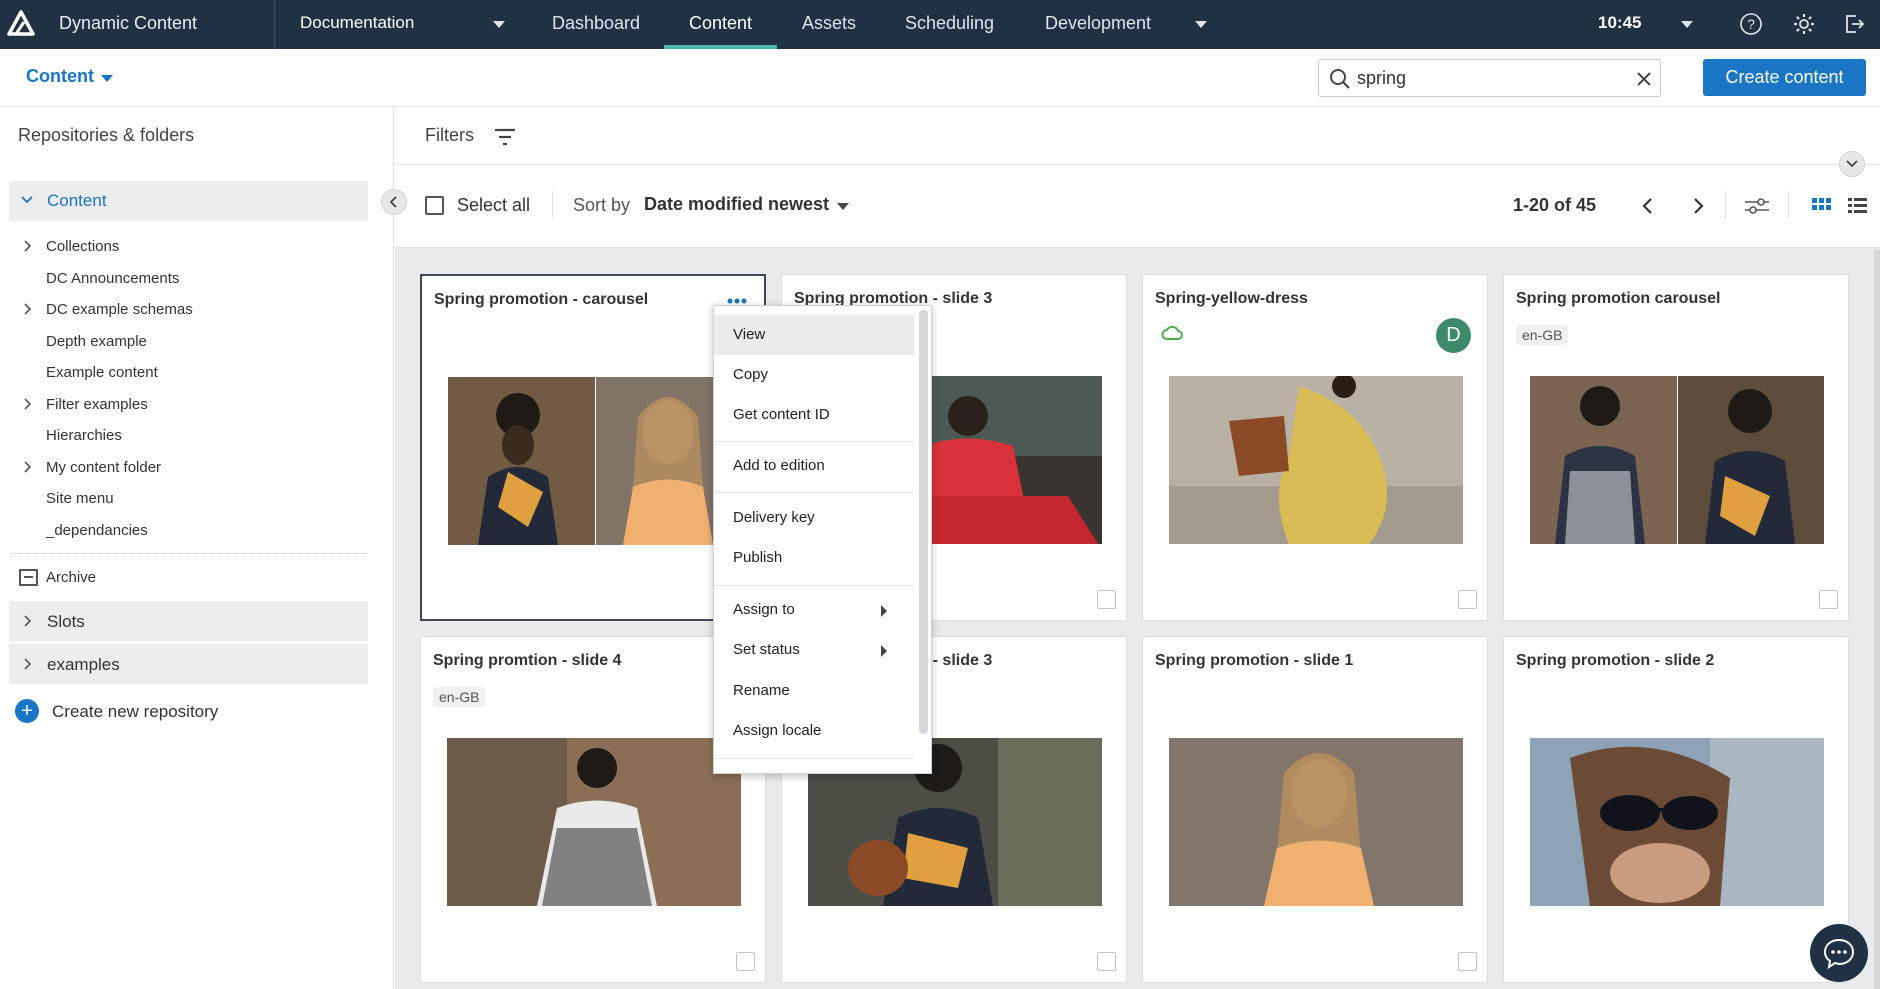 This screenshot has width=1880, height=989. What do you see at coordinates (736, 204) in the screenshot?
I see `sort-select: Date modified newest` at bounding box center [736, 204].